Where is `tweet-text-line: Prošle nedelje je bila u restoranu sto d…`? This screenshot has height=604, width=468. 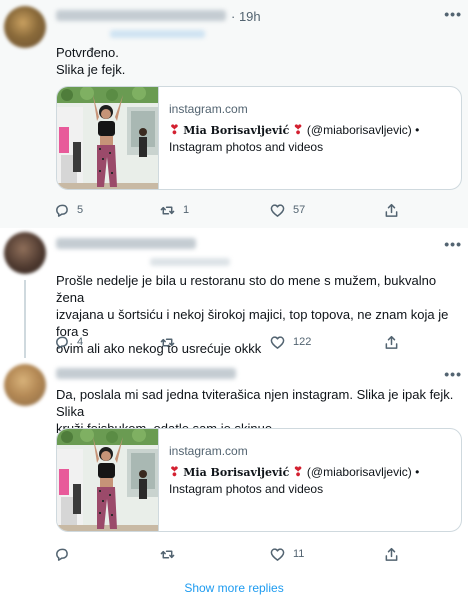 tweet-text-line: Prošle nedelje je bila u restoranu sto d… is located at coordinates (246, 289).